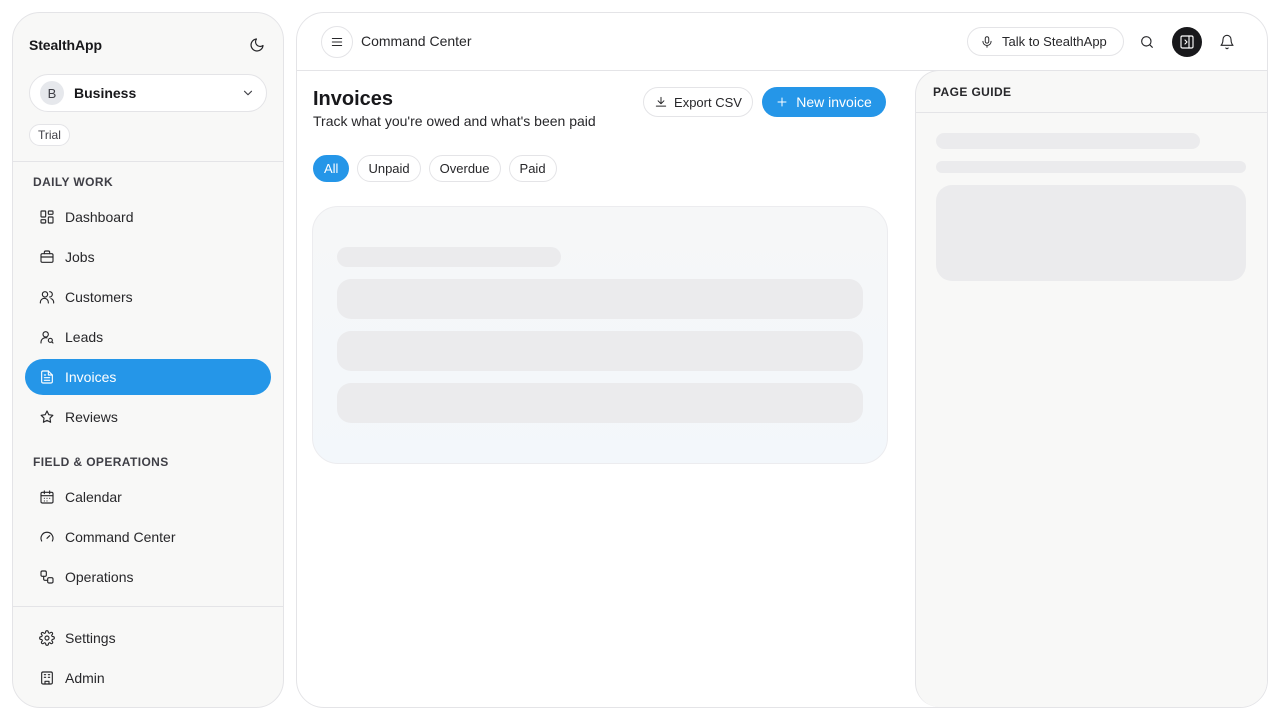 Image resolution: width=1280 pixels, height=720 pixels. What do you see at coordinates (987, 42) in the screenshot?
I see `microphone-icon` at bounding box center [987, 42].